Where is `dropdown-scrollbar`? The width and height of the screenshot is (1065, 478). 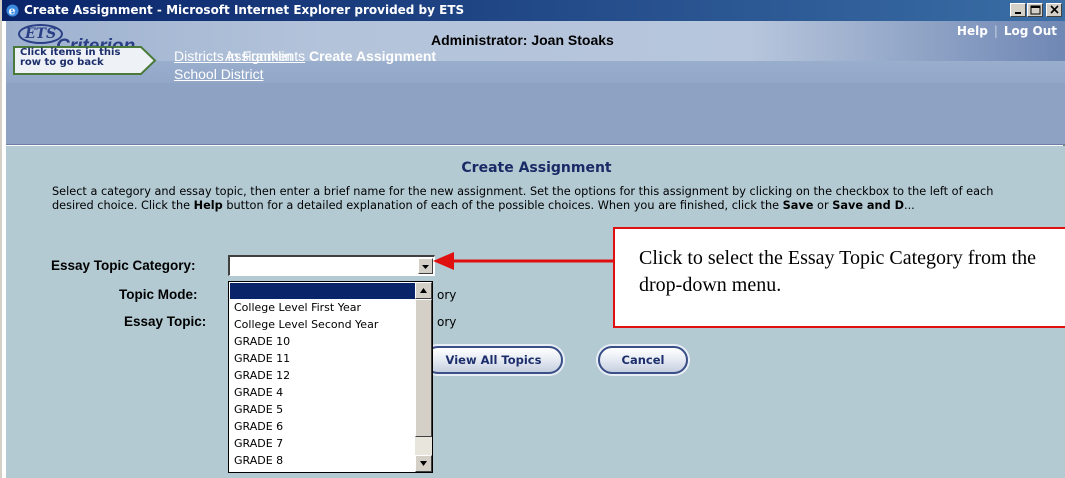
dropdown-scrollbar is located at coordinates (423, 377).